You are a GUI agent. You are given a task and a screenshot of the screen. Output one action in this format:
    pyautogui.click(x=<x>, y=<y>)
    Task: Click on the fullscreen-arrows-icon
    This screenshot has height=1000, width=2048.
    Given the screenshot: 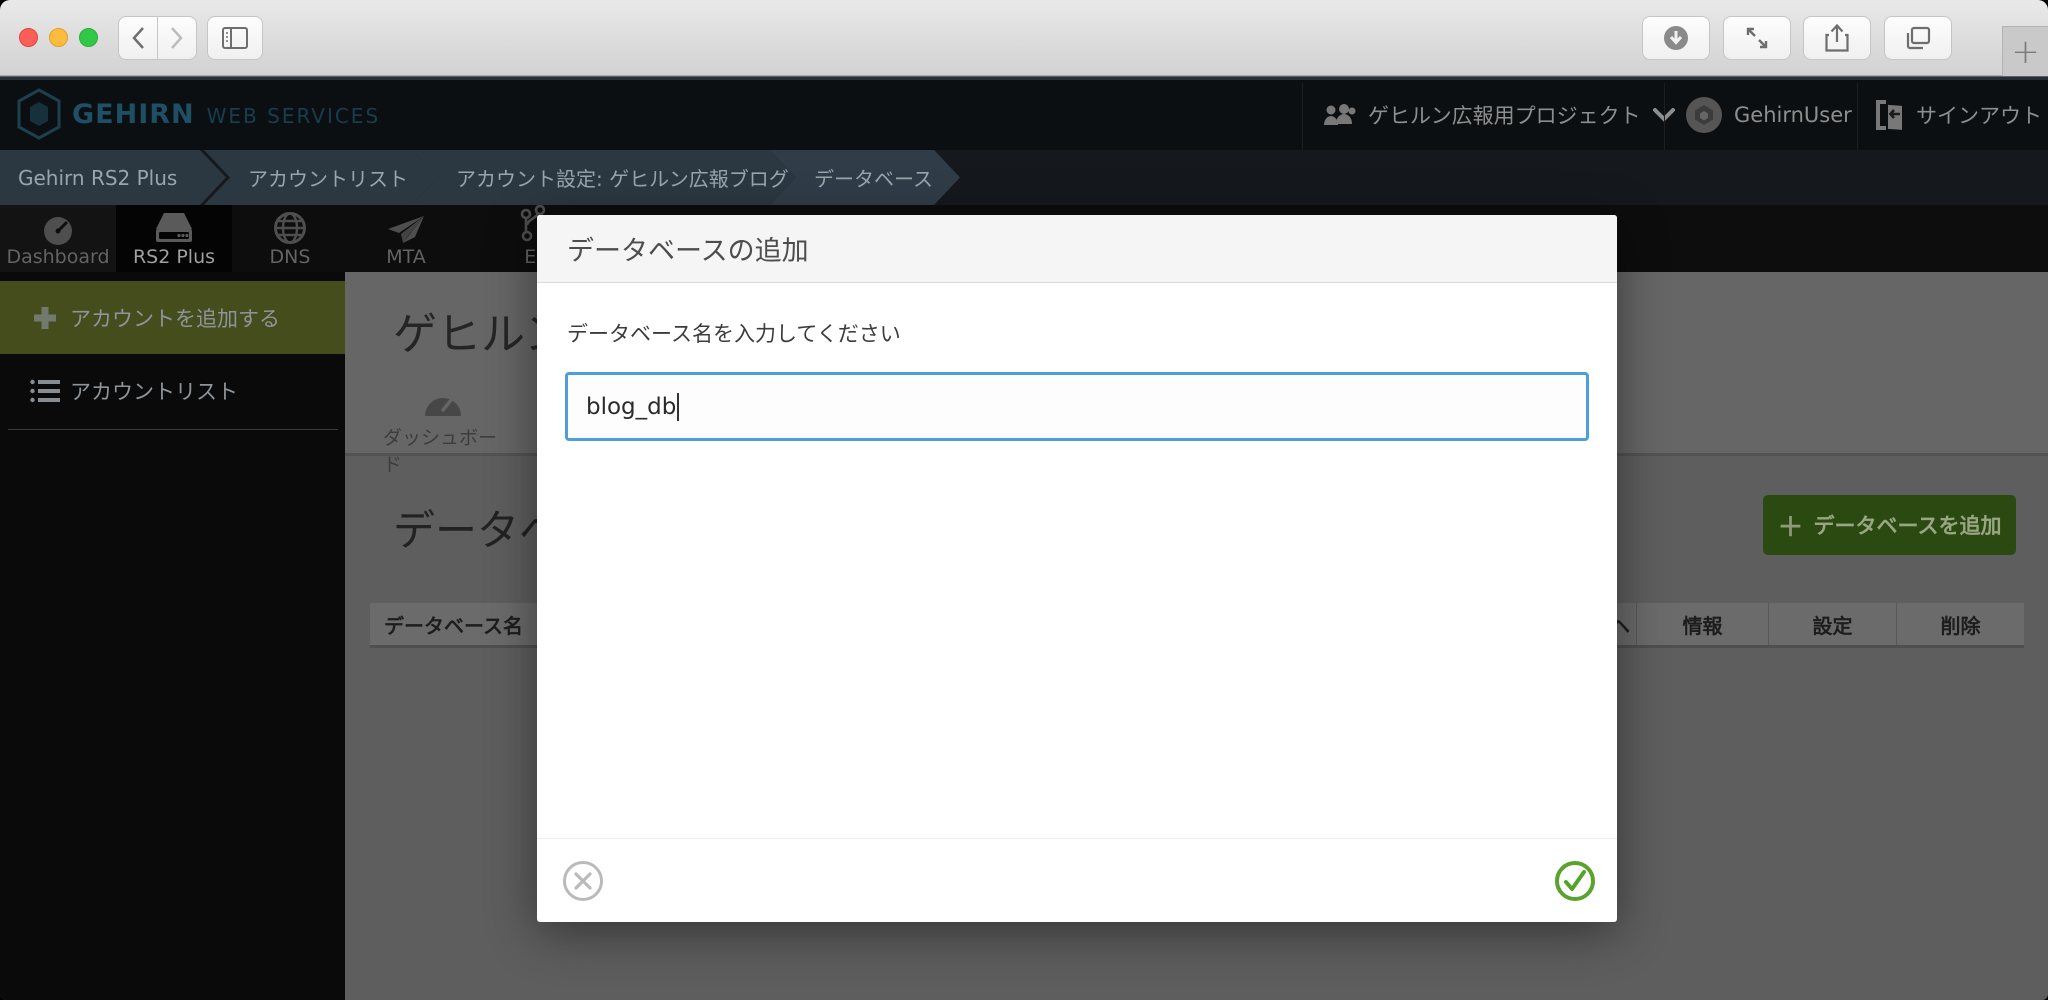 What is the action you would take?
    pyautogui.click(x=1757, y=38)
    